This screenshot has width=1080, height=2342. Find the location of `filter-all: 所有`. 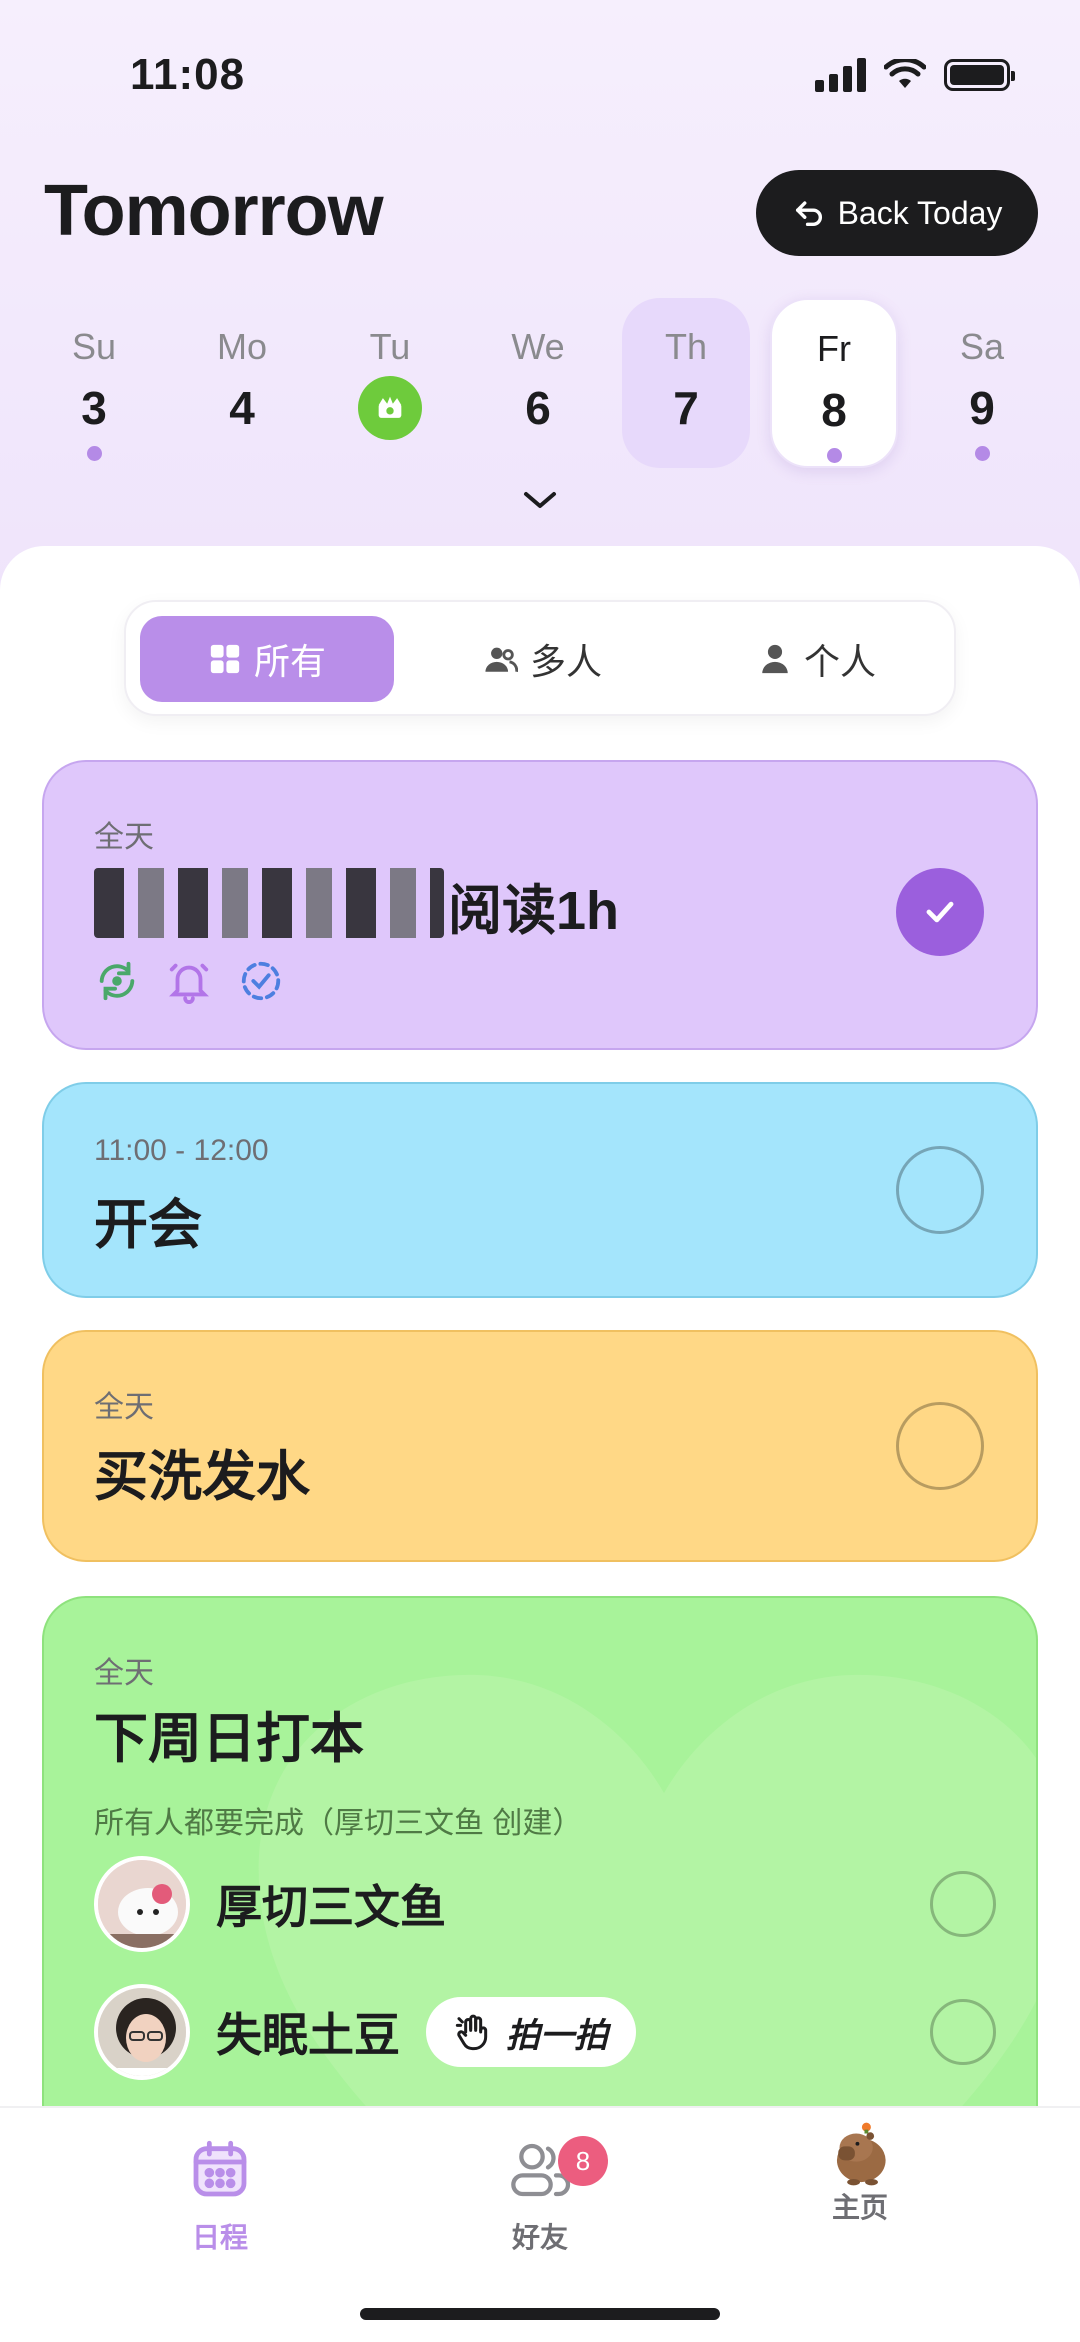

filter-all: 所有 is located at coordinates (267, 659).